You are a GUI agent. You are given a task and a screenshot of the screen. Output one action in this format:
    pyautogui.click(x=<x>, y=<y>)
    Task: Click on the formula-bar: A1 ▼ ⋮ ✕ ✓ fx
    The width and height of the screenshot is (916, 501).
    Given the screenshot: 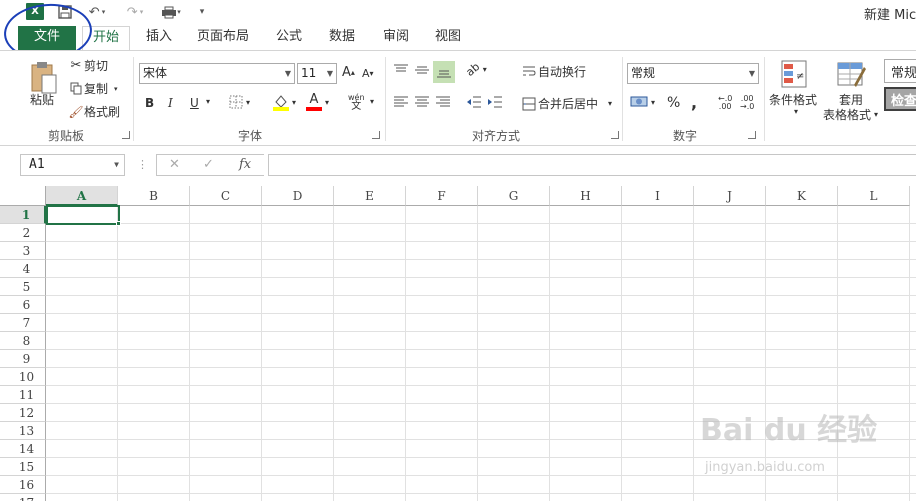 What is the action you would take?
    pyautogui.click(x=458, y=166)
    